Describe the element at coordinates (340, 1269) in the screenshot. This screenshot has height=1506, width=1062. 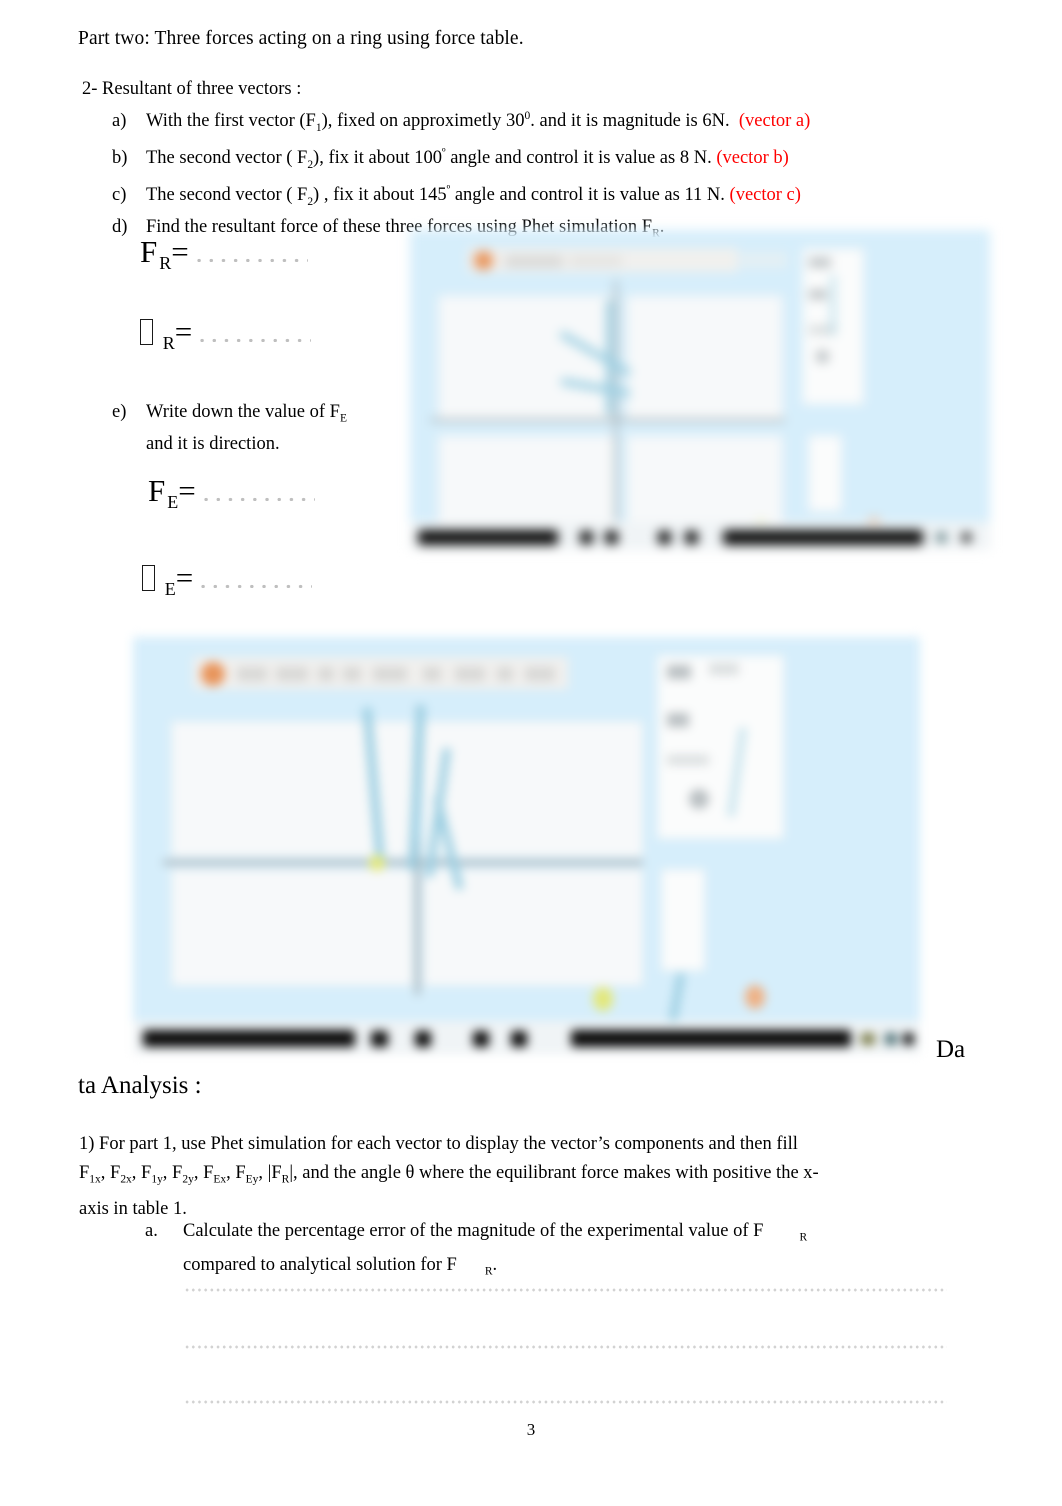
I see `list-item-text-line2: compared to analytical solution for F R.` at that location.